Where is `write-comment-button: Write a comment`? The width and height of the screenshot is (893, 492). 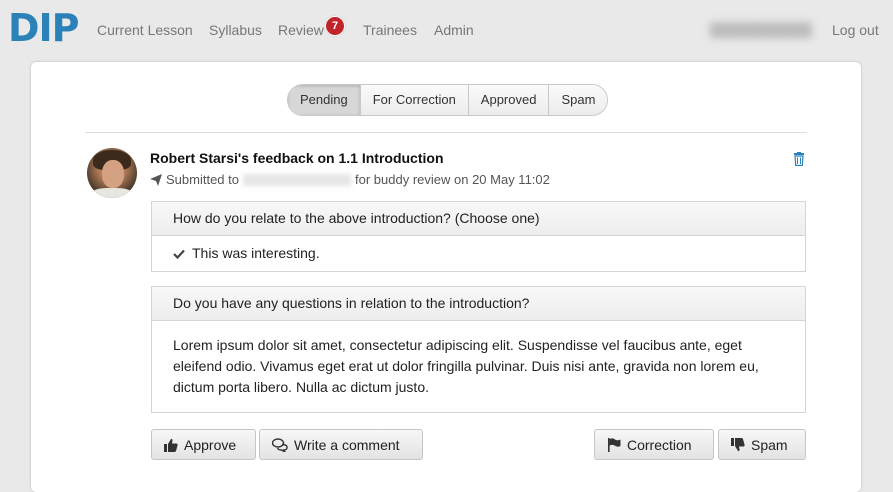 write-comment-button: Write a comment is located at coordinates (341, 444).